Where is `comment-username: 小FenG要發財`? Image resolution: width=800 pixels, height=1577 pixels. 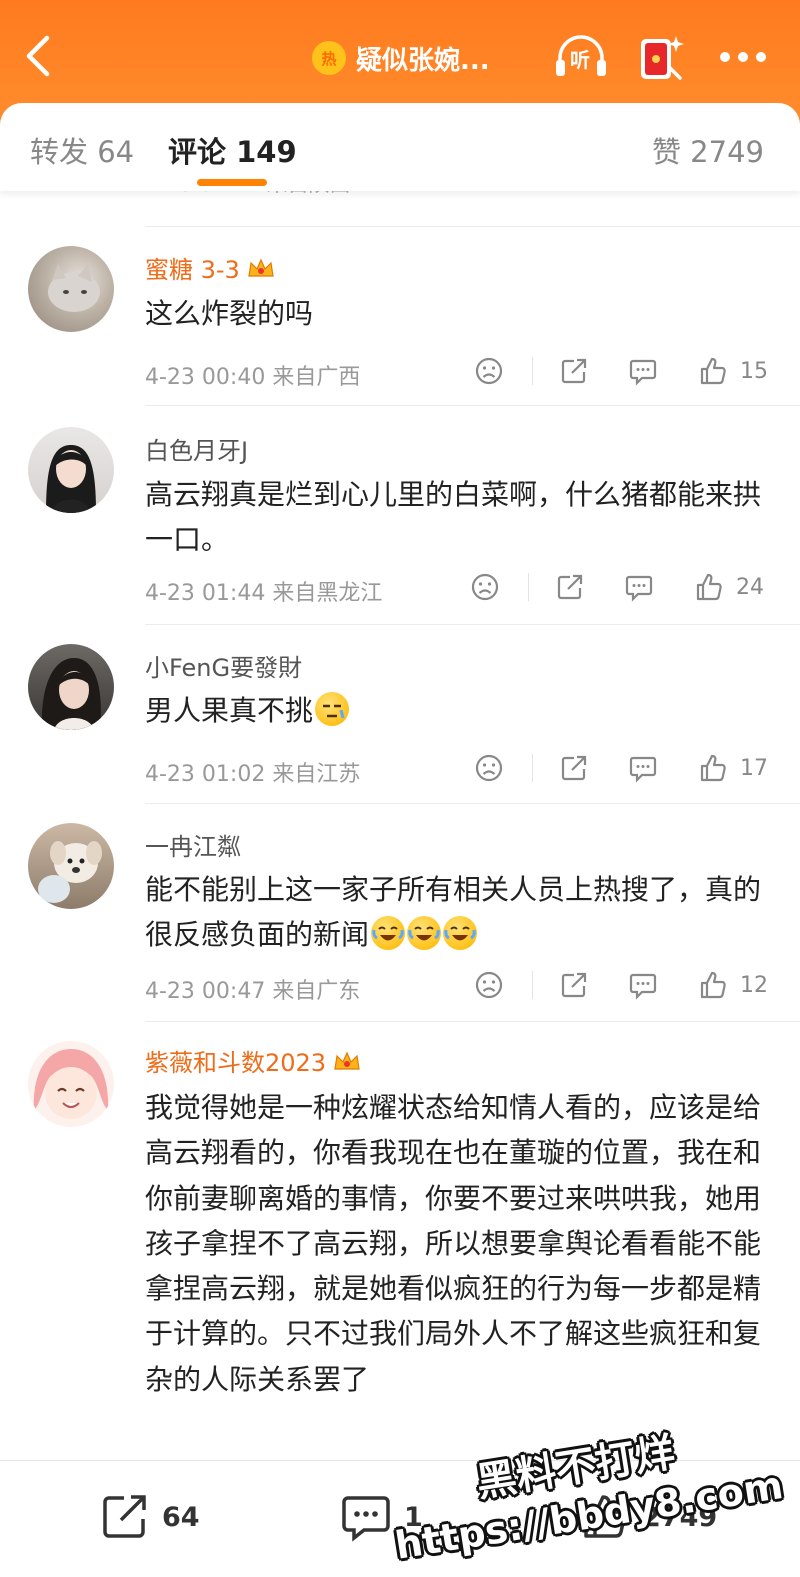 comment-username: 小FenG要發財 is located at coordinates (223, 665).